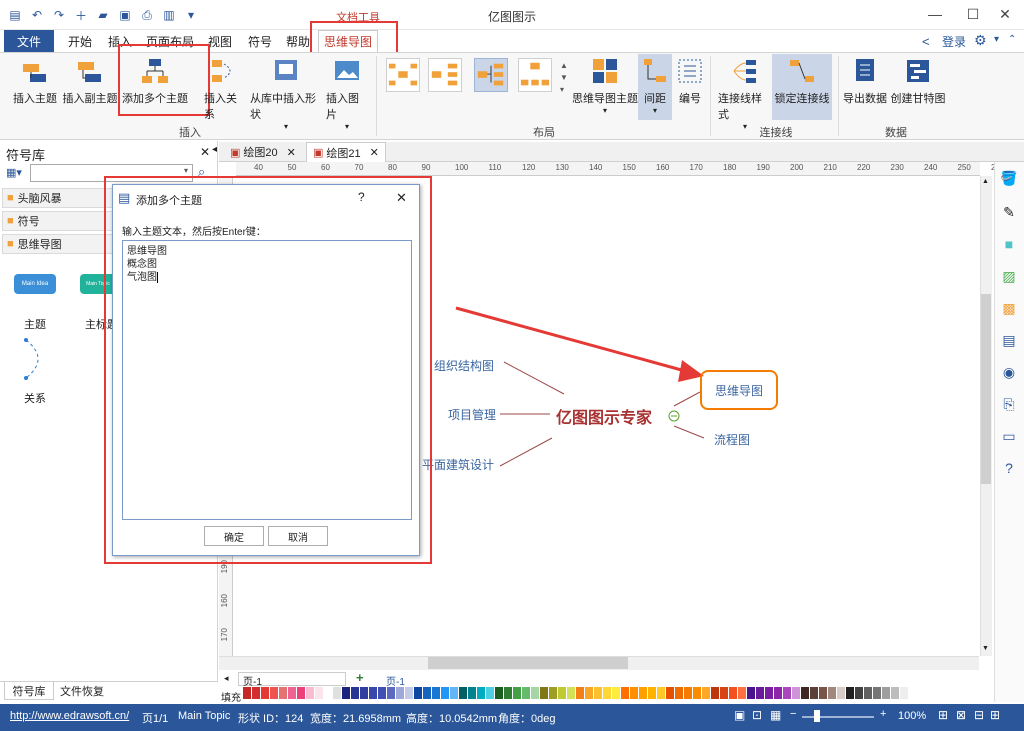  What do you see at coordinates (361, 197) in the screenshot?
I see `dialog-help-button: ?` at bounding box center [361, 197].